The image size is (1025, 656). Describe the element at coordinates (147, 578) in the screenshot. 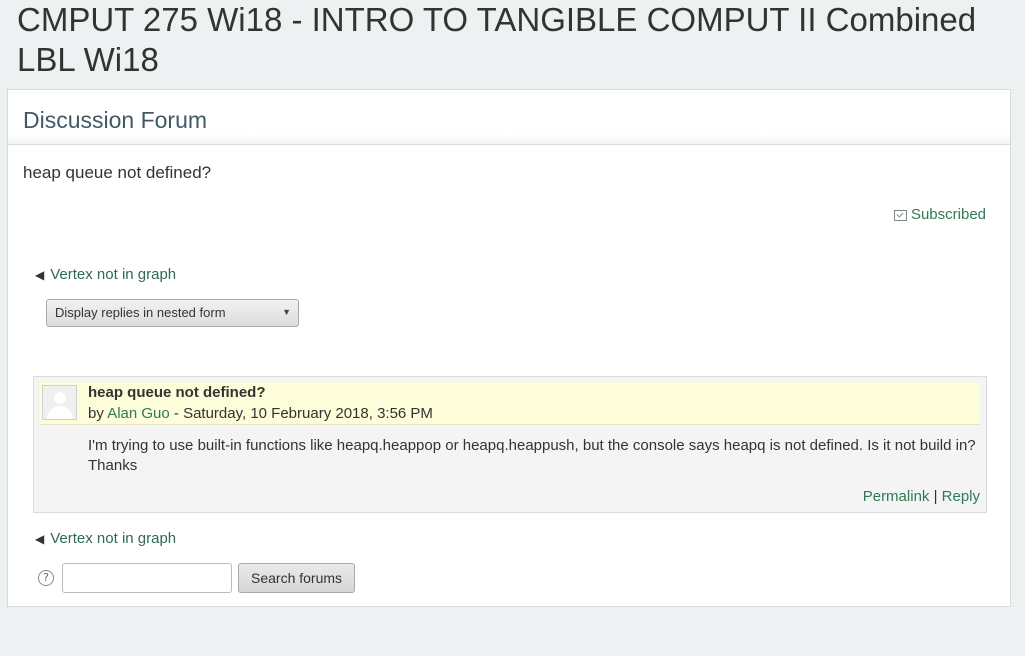

I see `search-input` at that location.